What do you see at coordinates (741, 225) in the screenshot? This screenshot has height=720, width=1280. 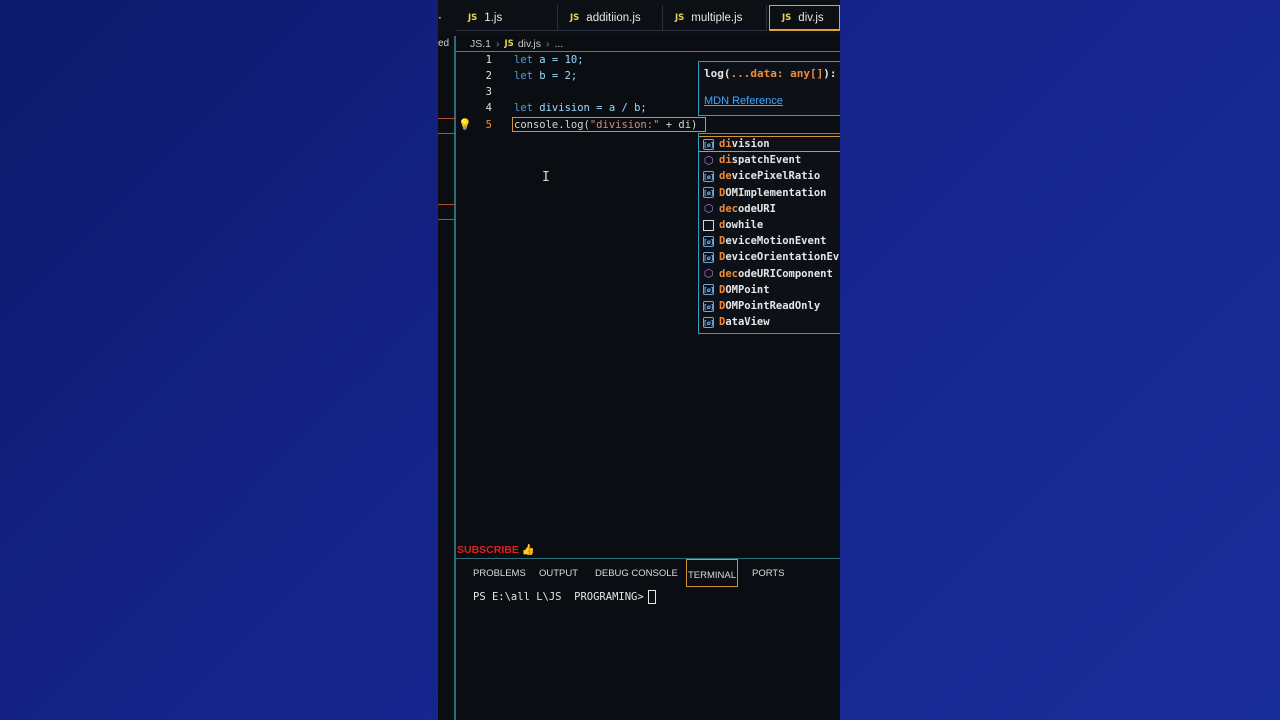 I see `suggestion-label: dowhile` at bounding box center [741, 225].